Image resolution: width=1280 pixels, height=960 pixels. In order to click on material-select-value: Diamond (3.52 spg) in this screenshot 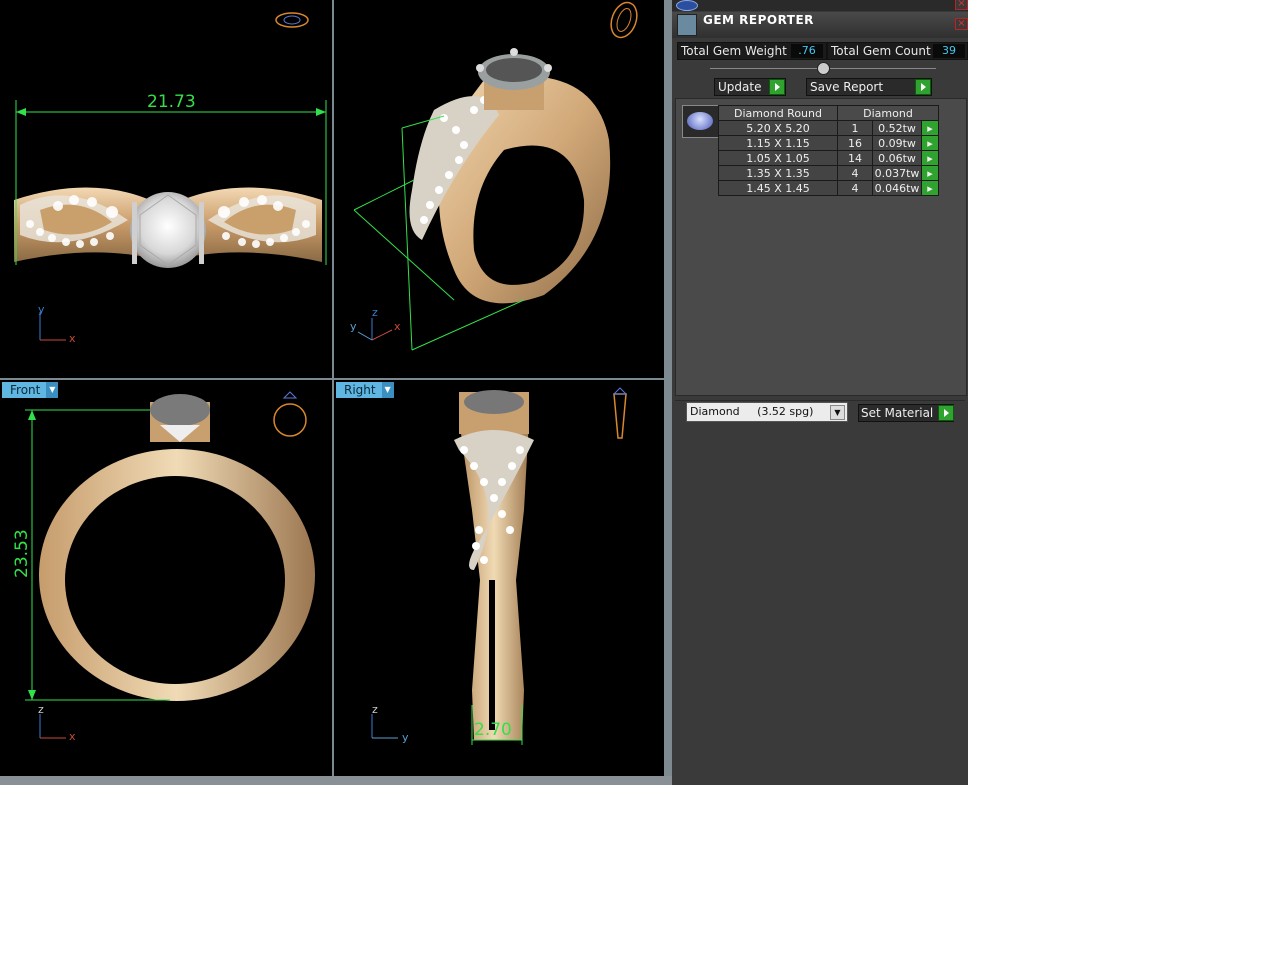, I will do `click(752, 411)`.